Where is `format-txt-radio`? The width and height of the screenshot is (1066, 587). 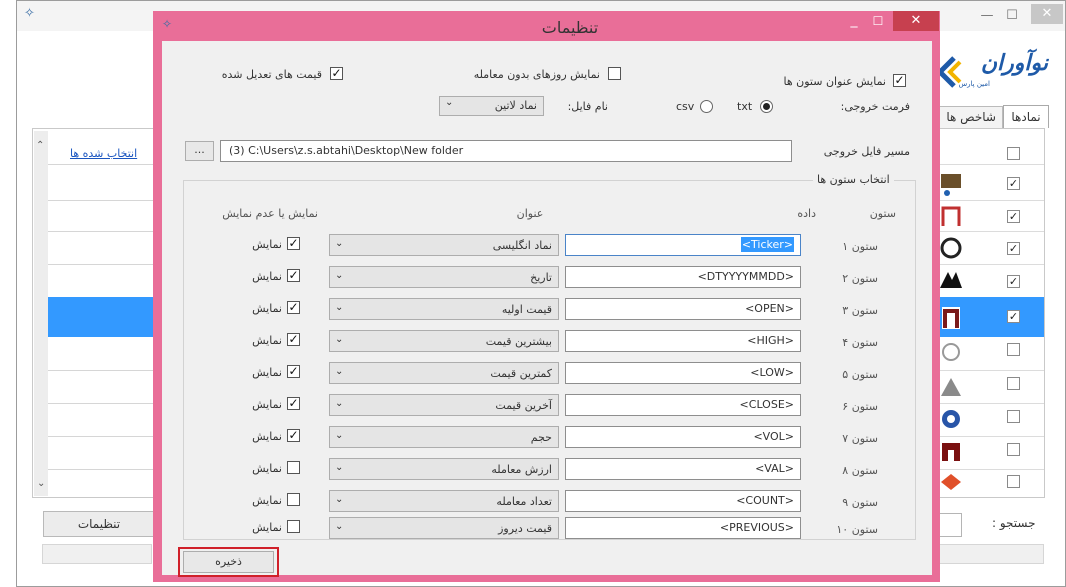 format-txt-radio is located at coordinates (766, 106).